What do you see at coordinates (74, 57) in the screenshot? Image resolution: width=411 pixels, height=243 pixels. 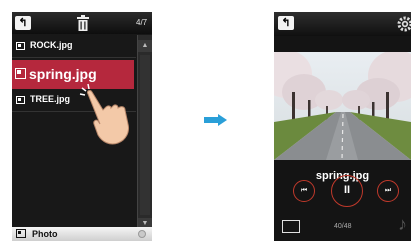 I see `divider` at bounding box center [74, 57].